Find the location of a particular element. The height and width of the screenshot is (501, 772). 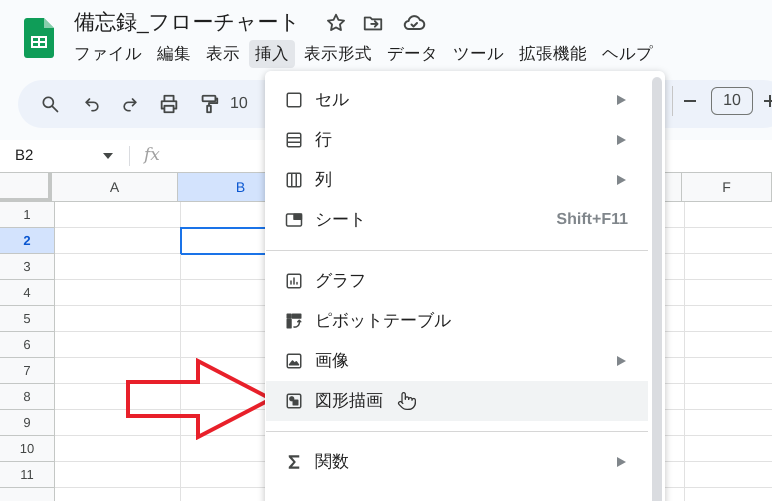

font-size-field: 10 is located at coordinates (732, 101).